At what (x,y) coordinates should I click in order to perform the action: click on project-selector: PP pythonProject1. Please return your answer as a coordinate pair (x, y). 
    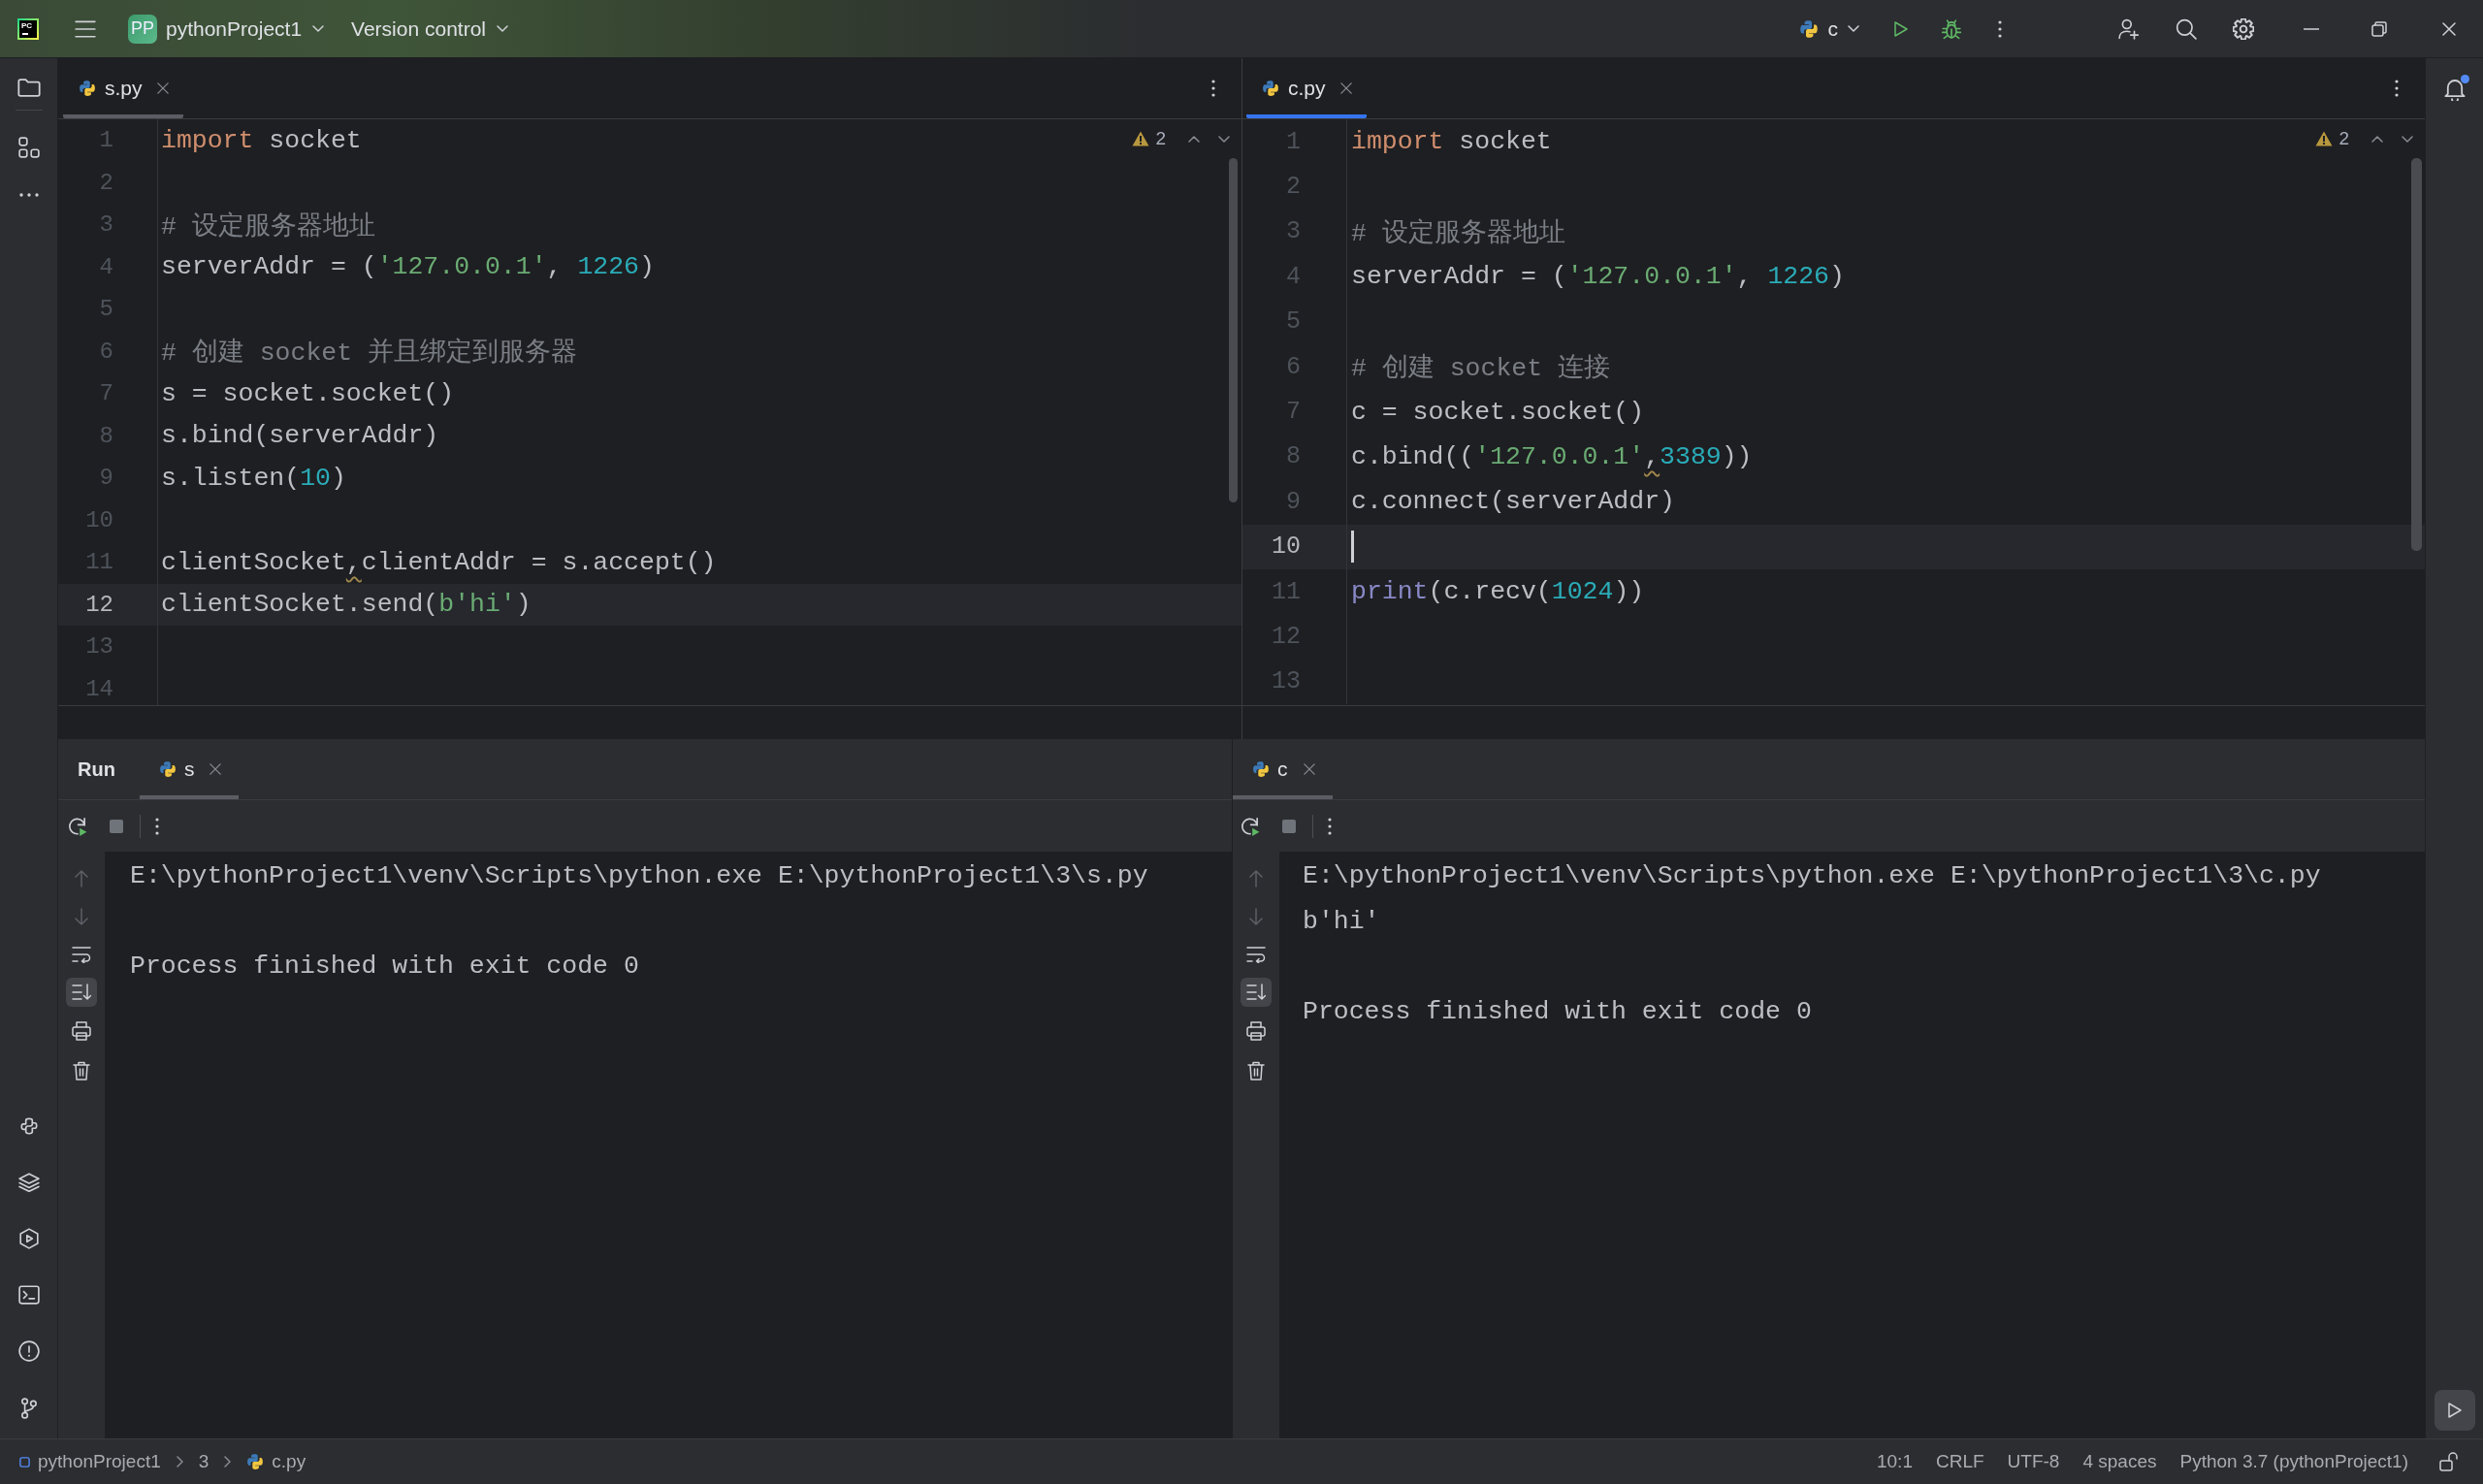
    Looking at the image, I should click on (227, 29).